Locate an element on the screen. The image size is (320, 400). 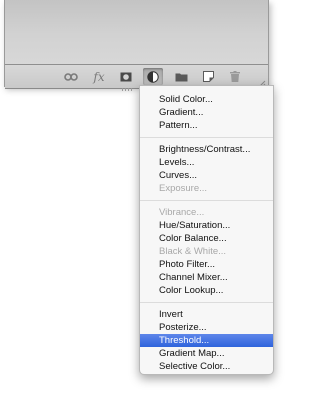
menu-item-invert: Invert is located at coordinates (206, 314).